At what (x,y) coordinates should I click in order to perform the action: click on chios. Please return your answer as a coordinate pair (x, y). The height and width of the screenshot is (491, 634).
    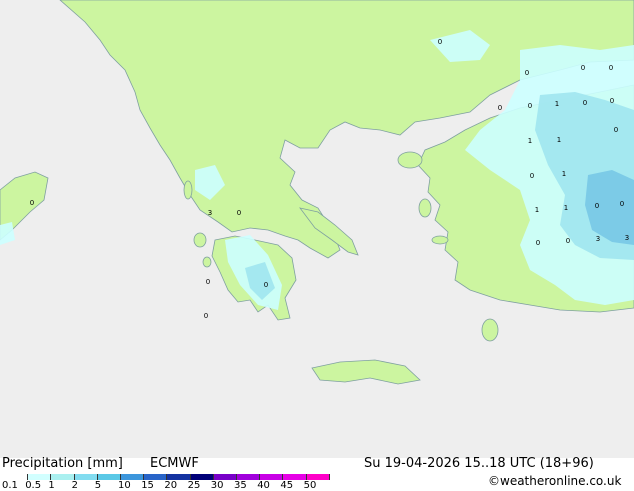
    Looking at the image, I should click on (425, 208).